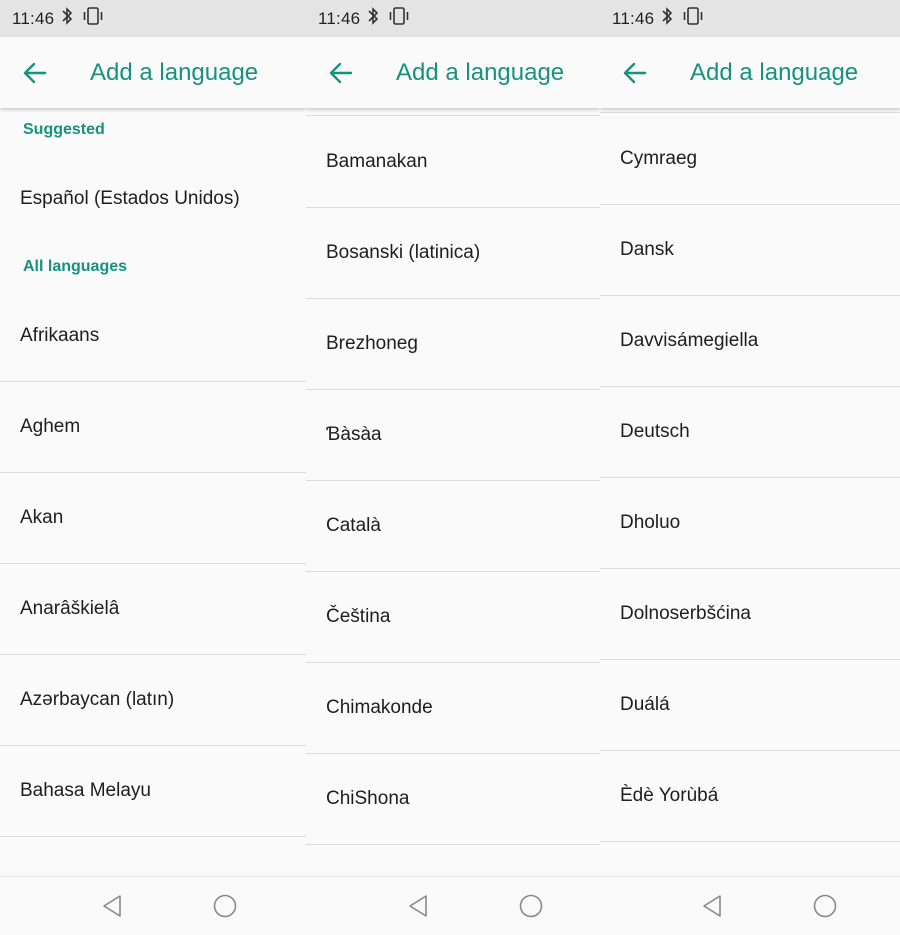  What do you see at coordinates (750, 432) in the screenshot?
I see `list-item: Deutsch` at bounding box center [750, 432].